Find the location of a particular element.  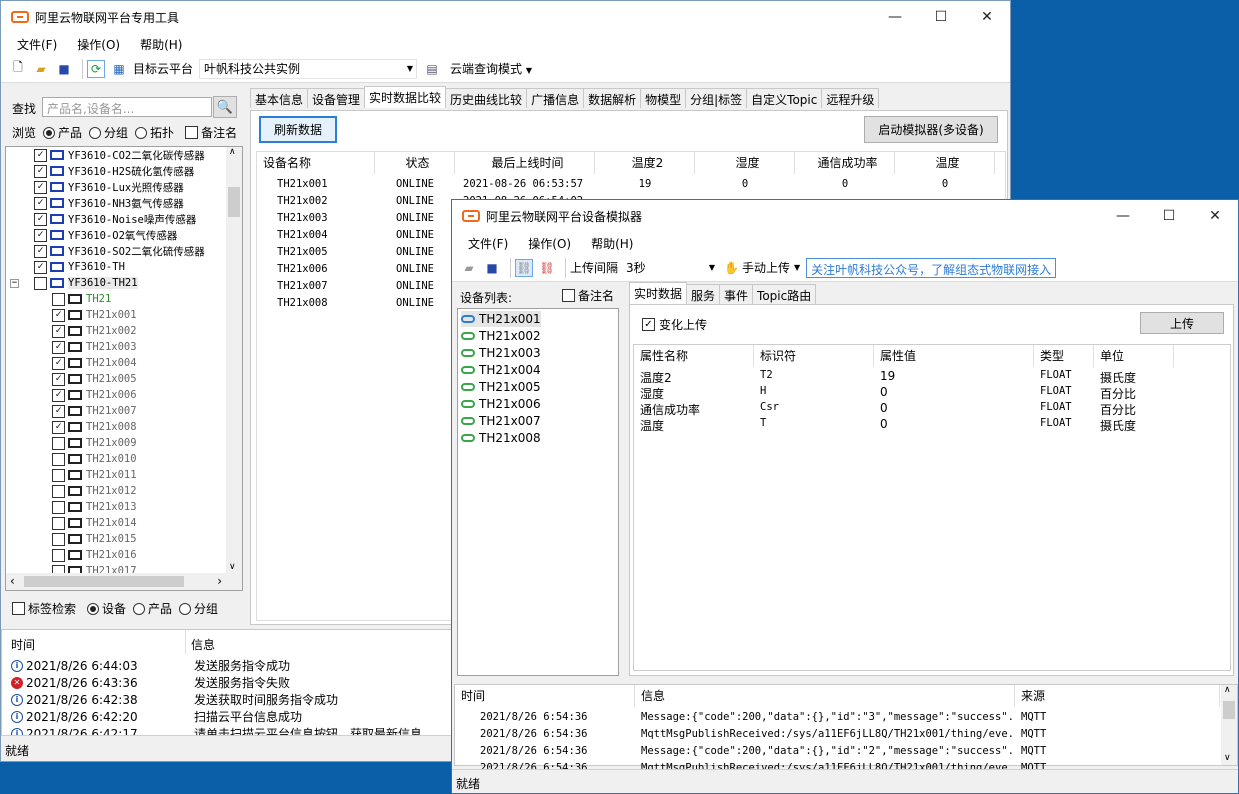

upload-interval-select: 3秒 ▼ is located at coordinates (670, 267).